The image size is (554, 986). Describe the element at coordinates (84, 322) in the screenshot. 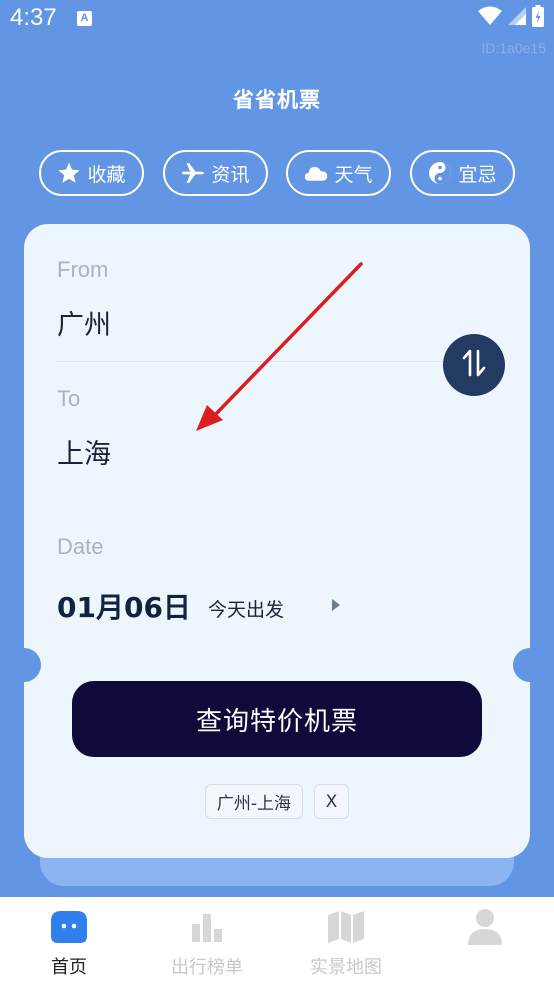

I see `from-city-field: 广州` at that location.